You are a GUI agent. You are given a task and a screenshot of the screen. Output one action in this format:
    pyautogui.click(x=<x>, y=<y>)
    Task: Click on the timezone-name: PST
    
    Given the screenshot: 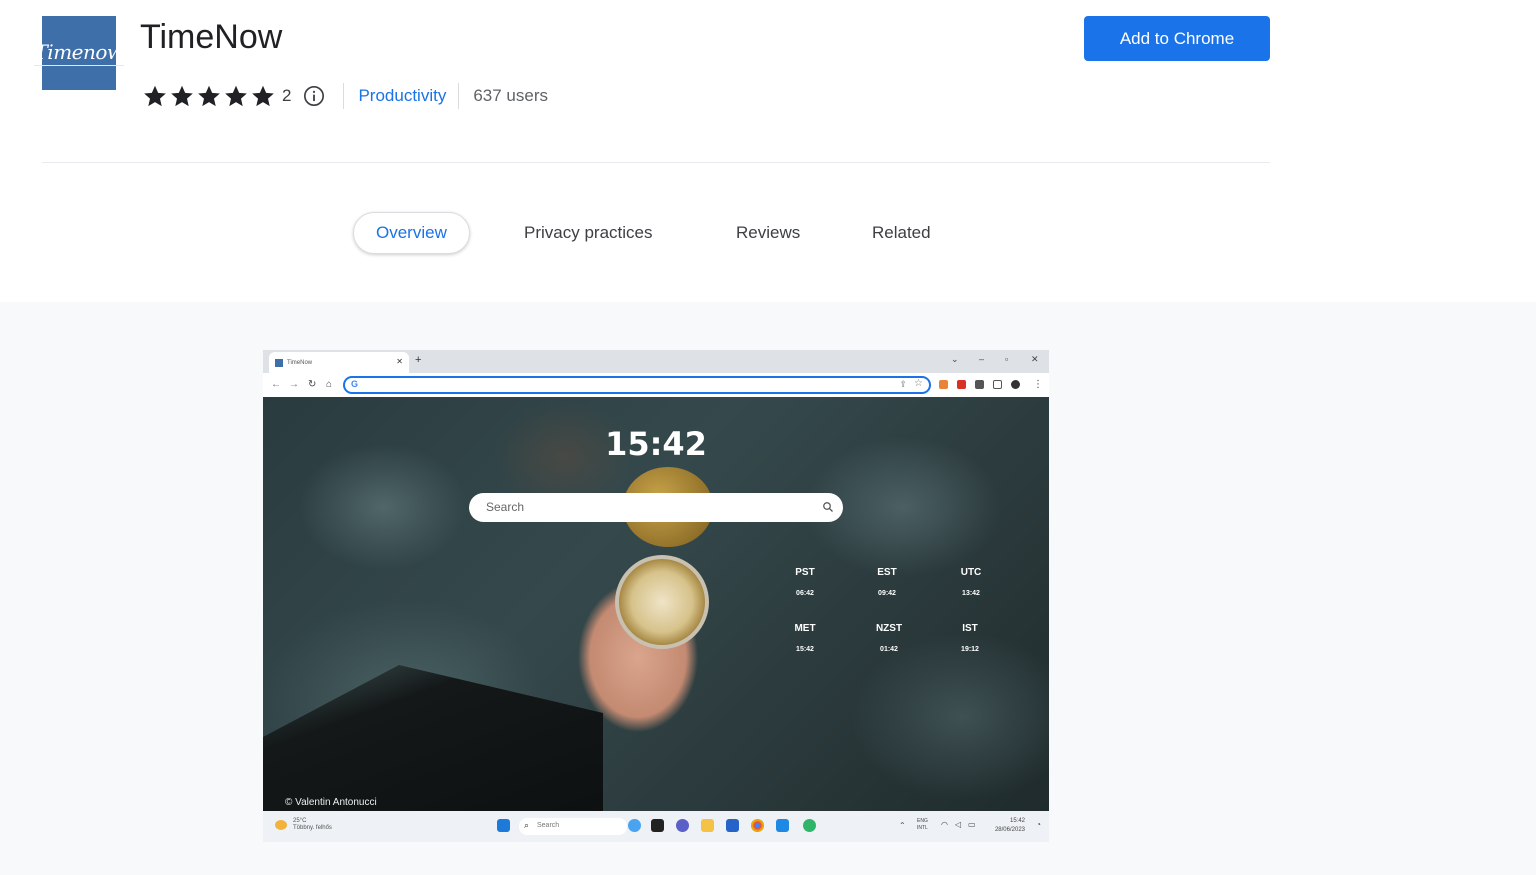 What is the action you would take?
    pyautogui.click(x=805, y=572)
    